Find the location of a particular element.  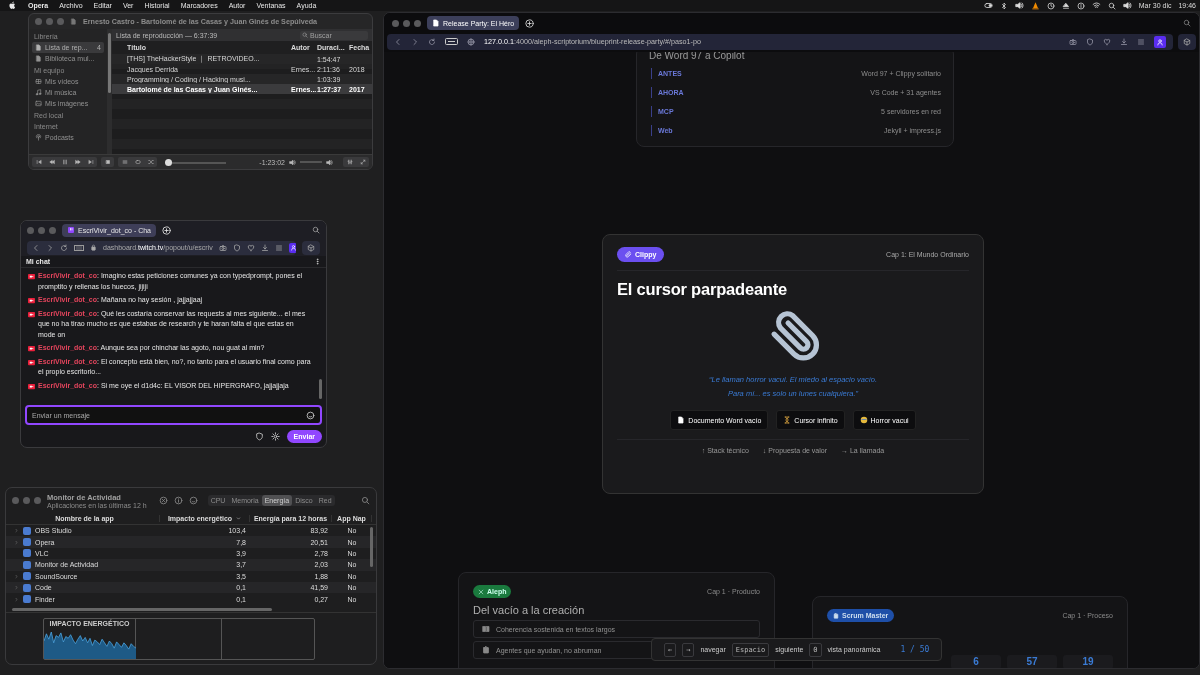

music-icon is located at coordinates (38, 92).